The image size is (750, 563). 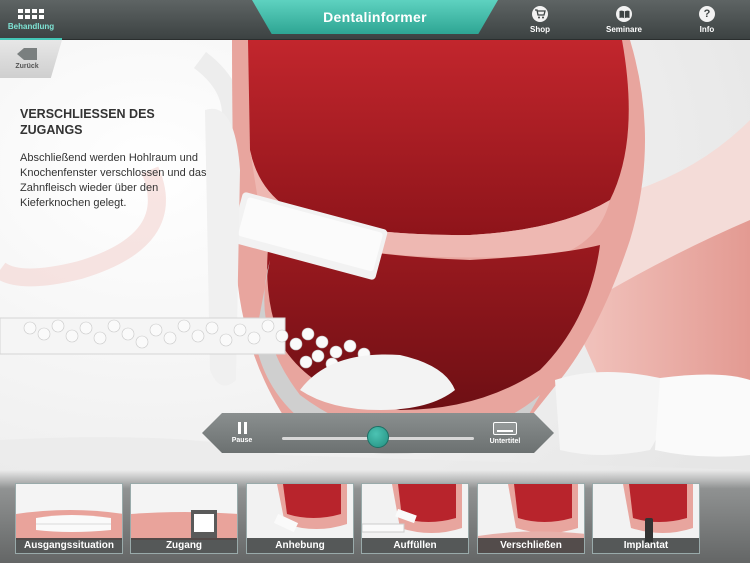 What do you see at coordinates (33, 20) in the screenshot?
I see `behandlung-tab: Behandlung` at bounding box center [33, 20].